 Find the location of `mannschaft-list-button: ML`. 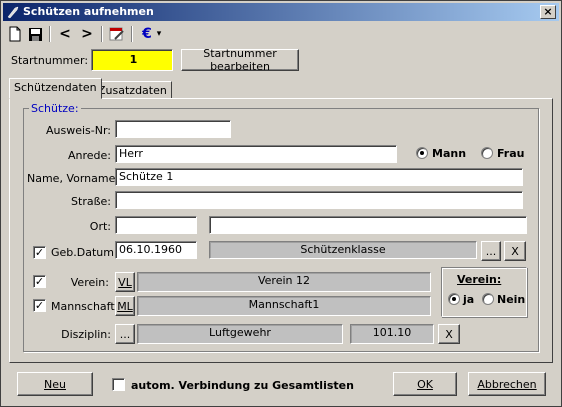

mannschaft-list-button: ML is located at coordinates (125, 306).